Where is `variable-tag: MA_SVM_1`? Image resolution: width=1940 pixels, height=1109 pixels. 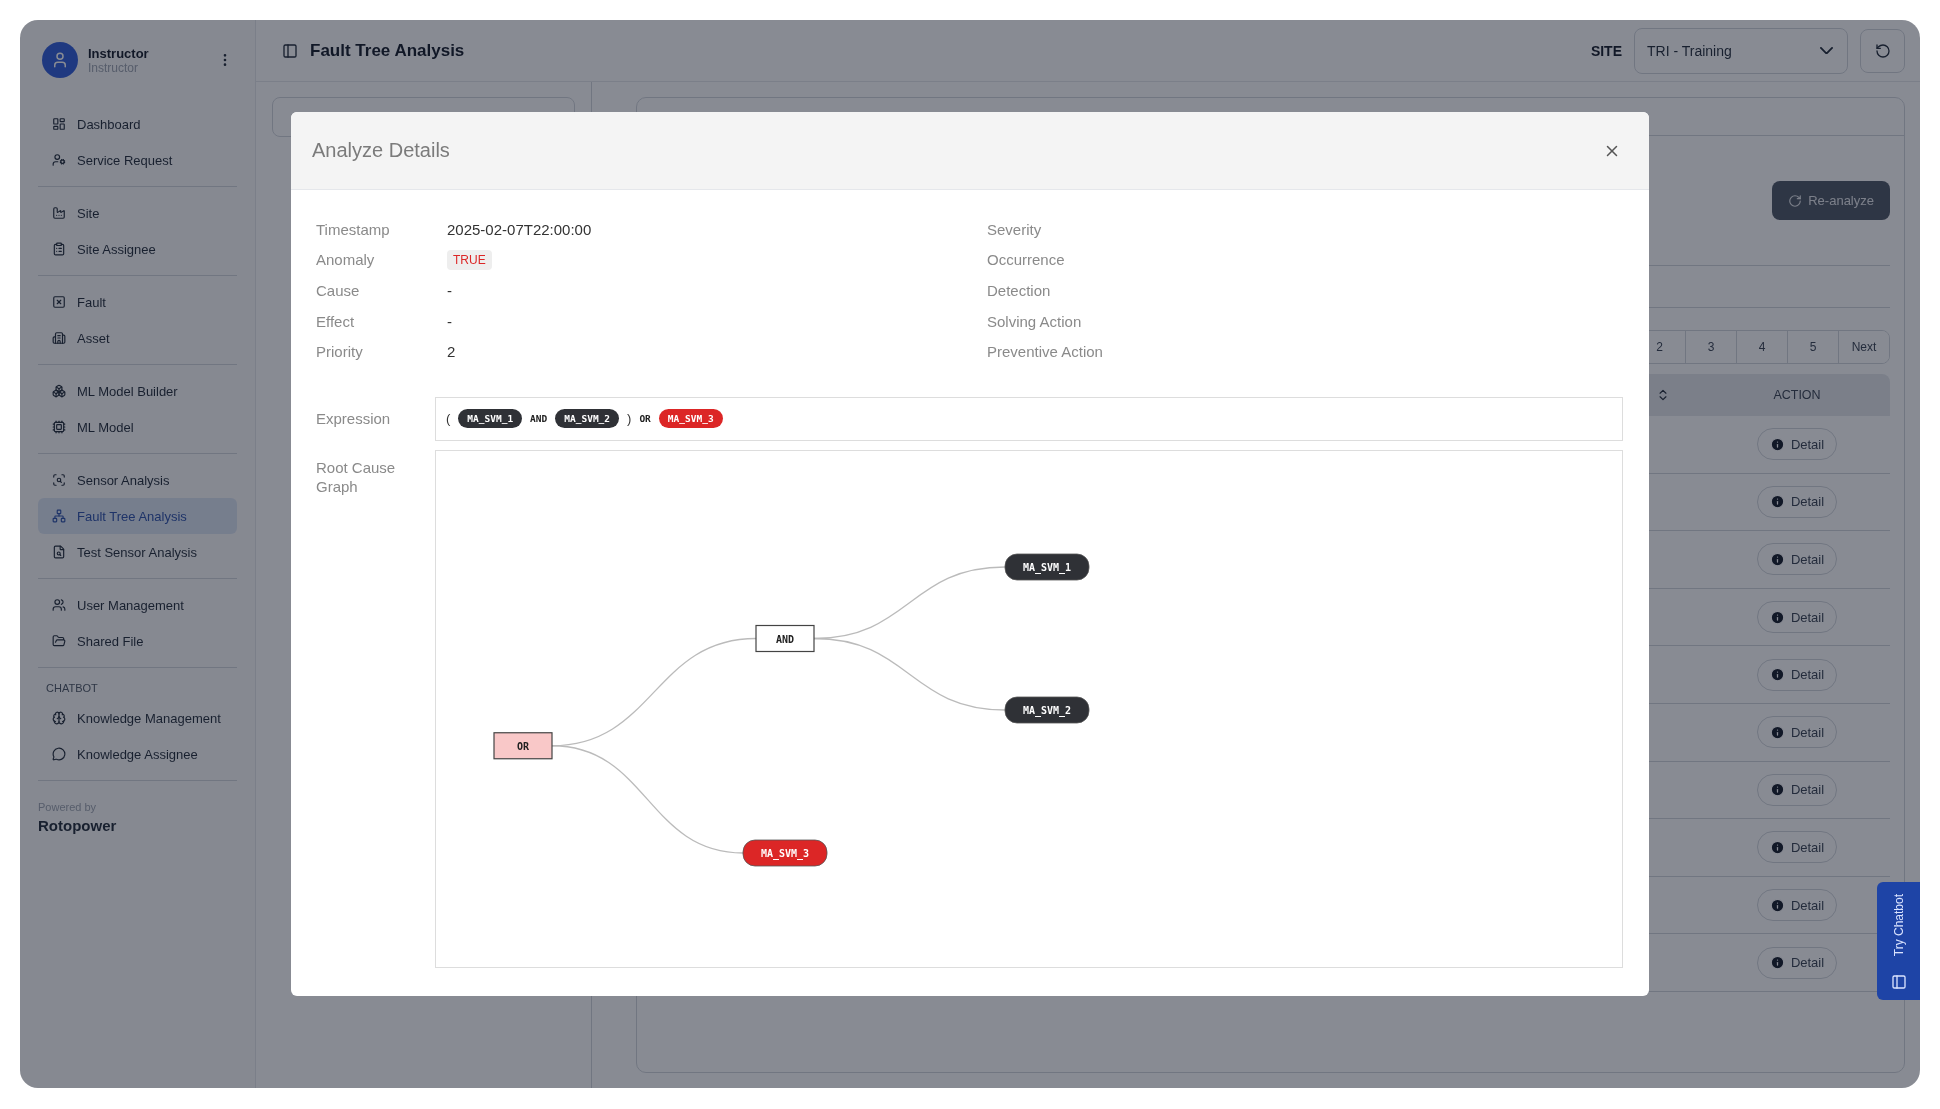
variable-tag: MA_SVM_1 is located at coordinates (490, 419).